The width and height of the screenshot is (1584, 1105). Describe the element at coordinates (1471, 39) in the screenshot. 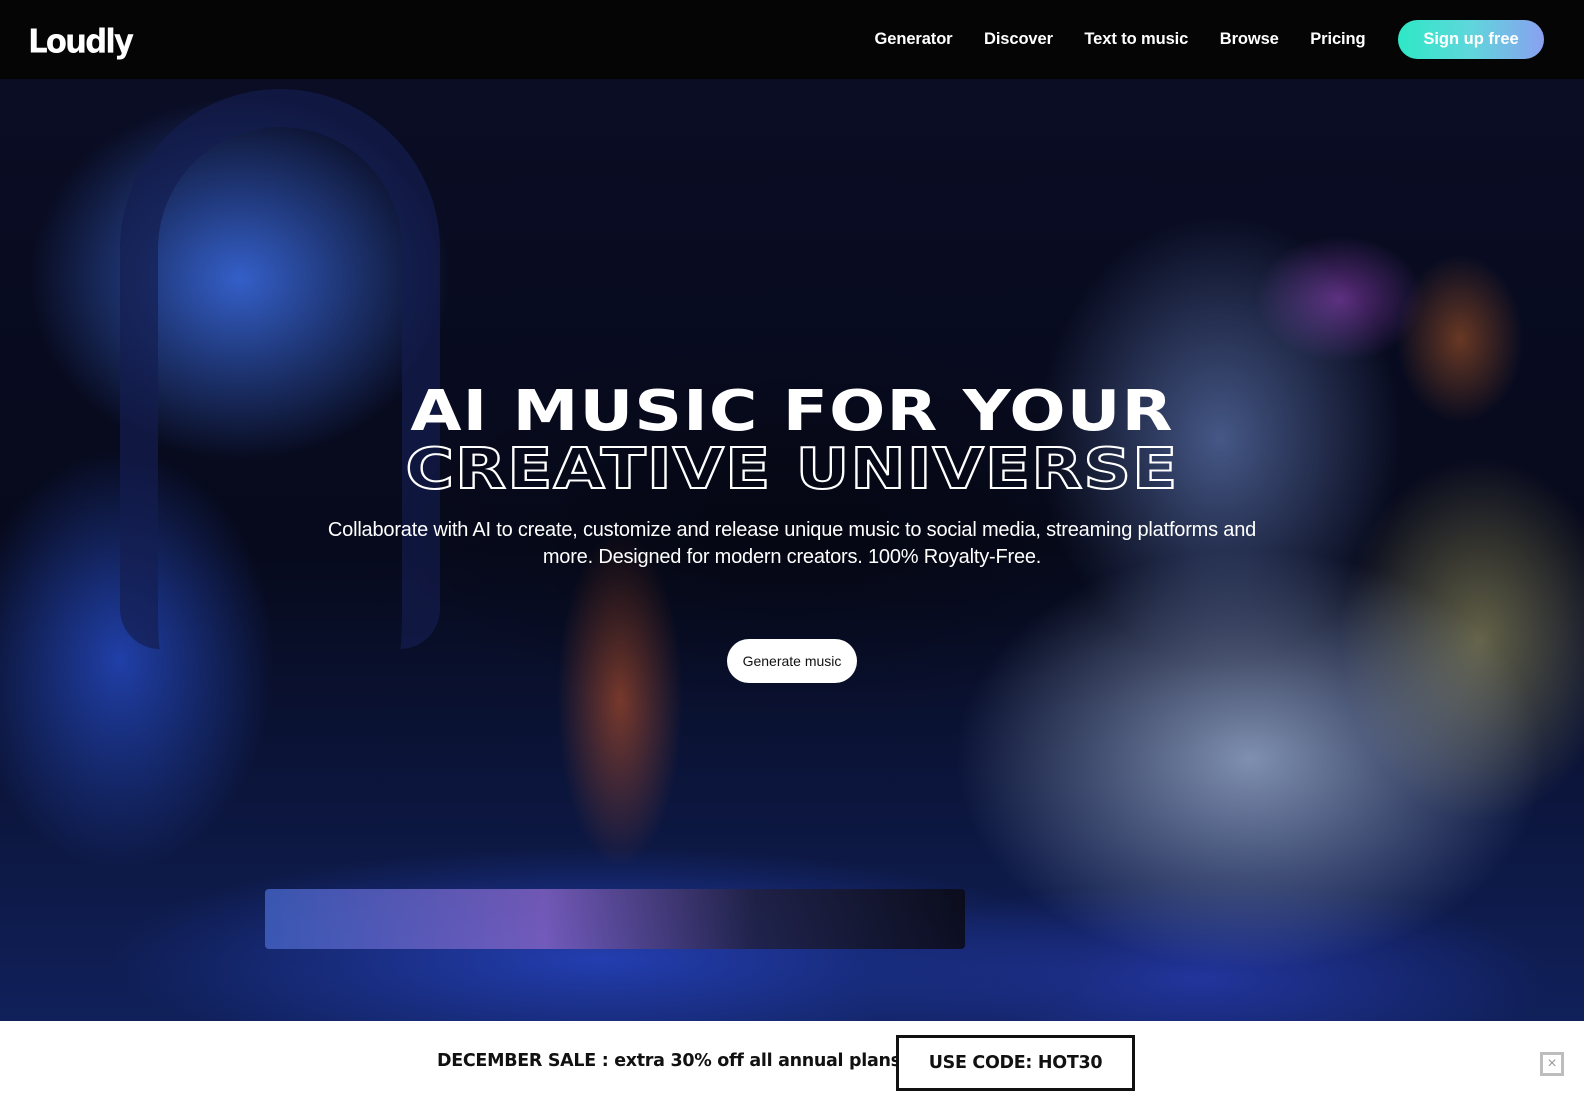

I see `sign-up-free-button: Sign up free` at that location.